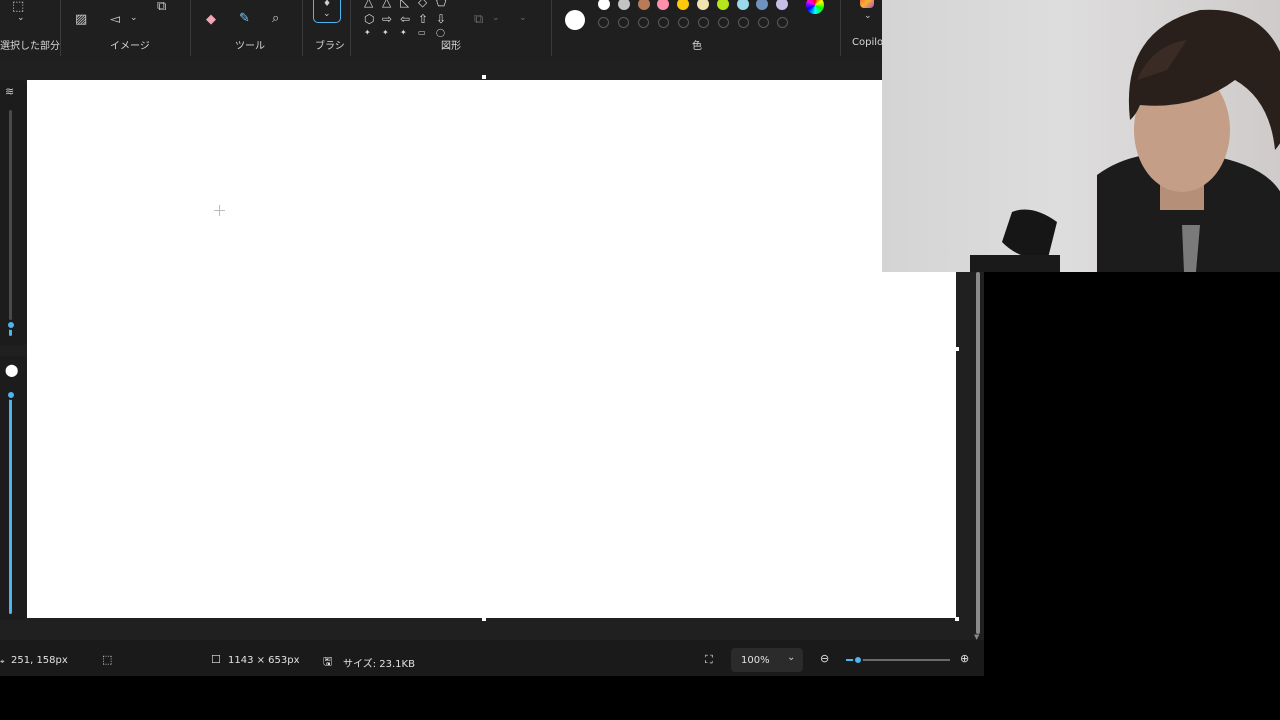 This screenshot has height=720, width=1280. What do you see at coordinates (978, 453) in the screenshot?
I see `vertical-scrollbar` at bounding box center [978, 453].